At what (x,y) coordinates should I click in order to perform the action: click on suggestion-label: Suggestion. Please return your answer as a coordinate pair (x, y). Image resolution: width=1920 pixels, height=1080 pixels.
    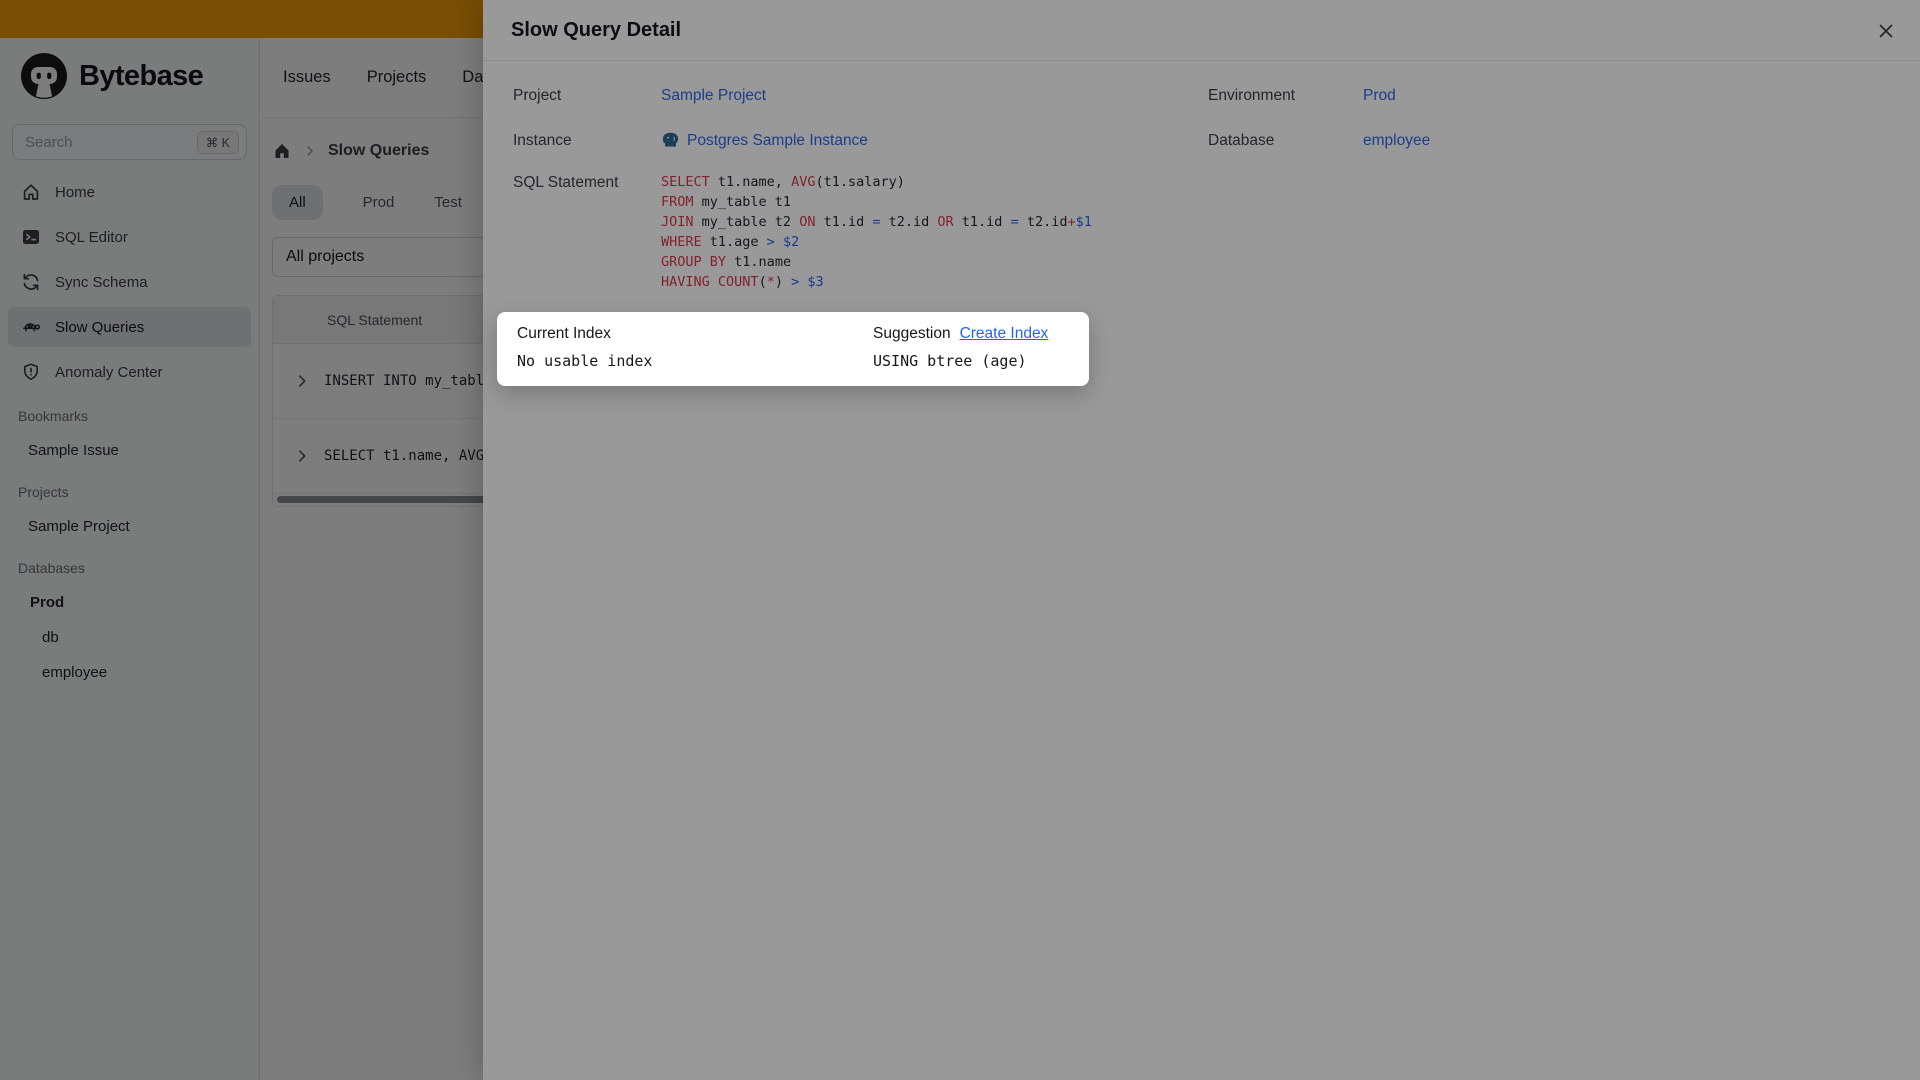
    Looking at the image, I should click on (912, 333).